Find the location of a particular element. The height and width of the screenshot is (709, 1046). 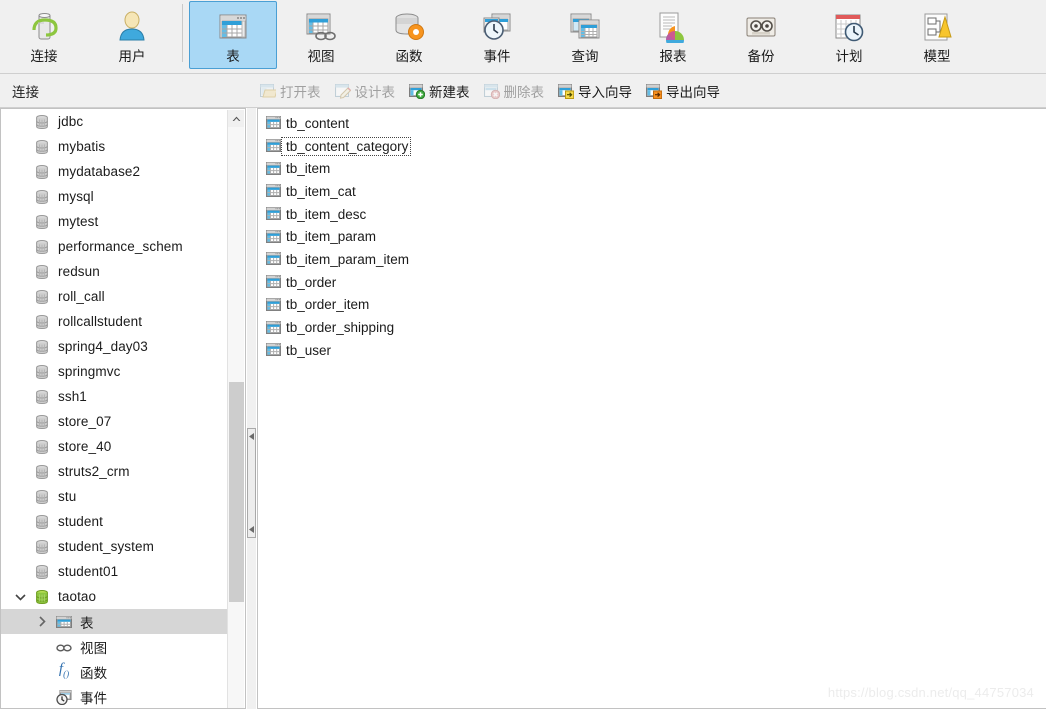

sidebar-item-store_07: store_07 is located at coordinates (115, 421).